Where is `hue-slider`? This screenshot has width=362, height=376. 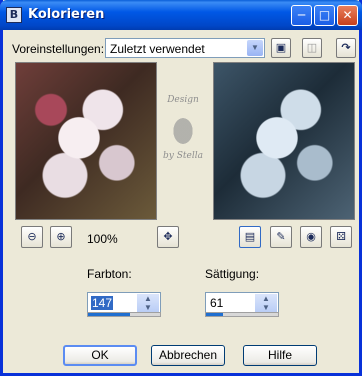
hue-slider is located at coordinates (124, 314).